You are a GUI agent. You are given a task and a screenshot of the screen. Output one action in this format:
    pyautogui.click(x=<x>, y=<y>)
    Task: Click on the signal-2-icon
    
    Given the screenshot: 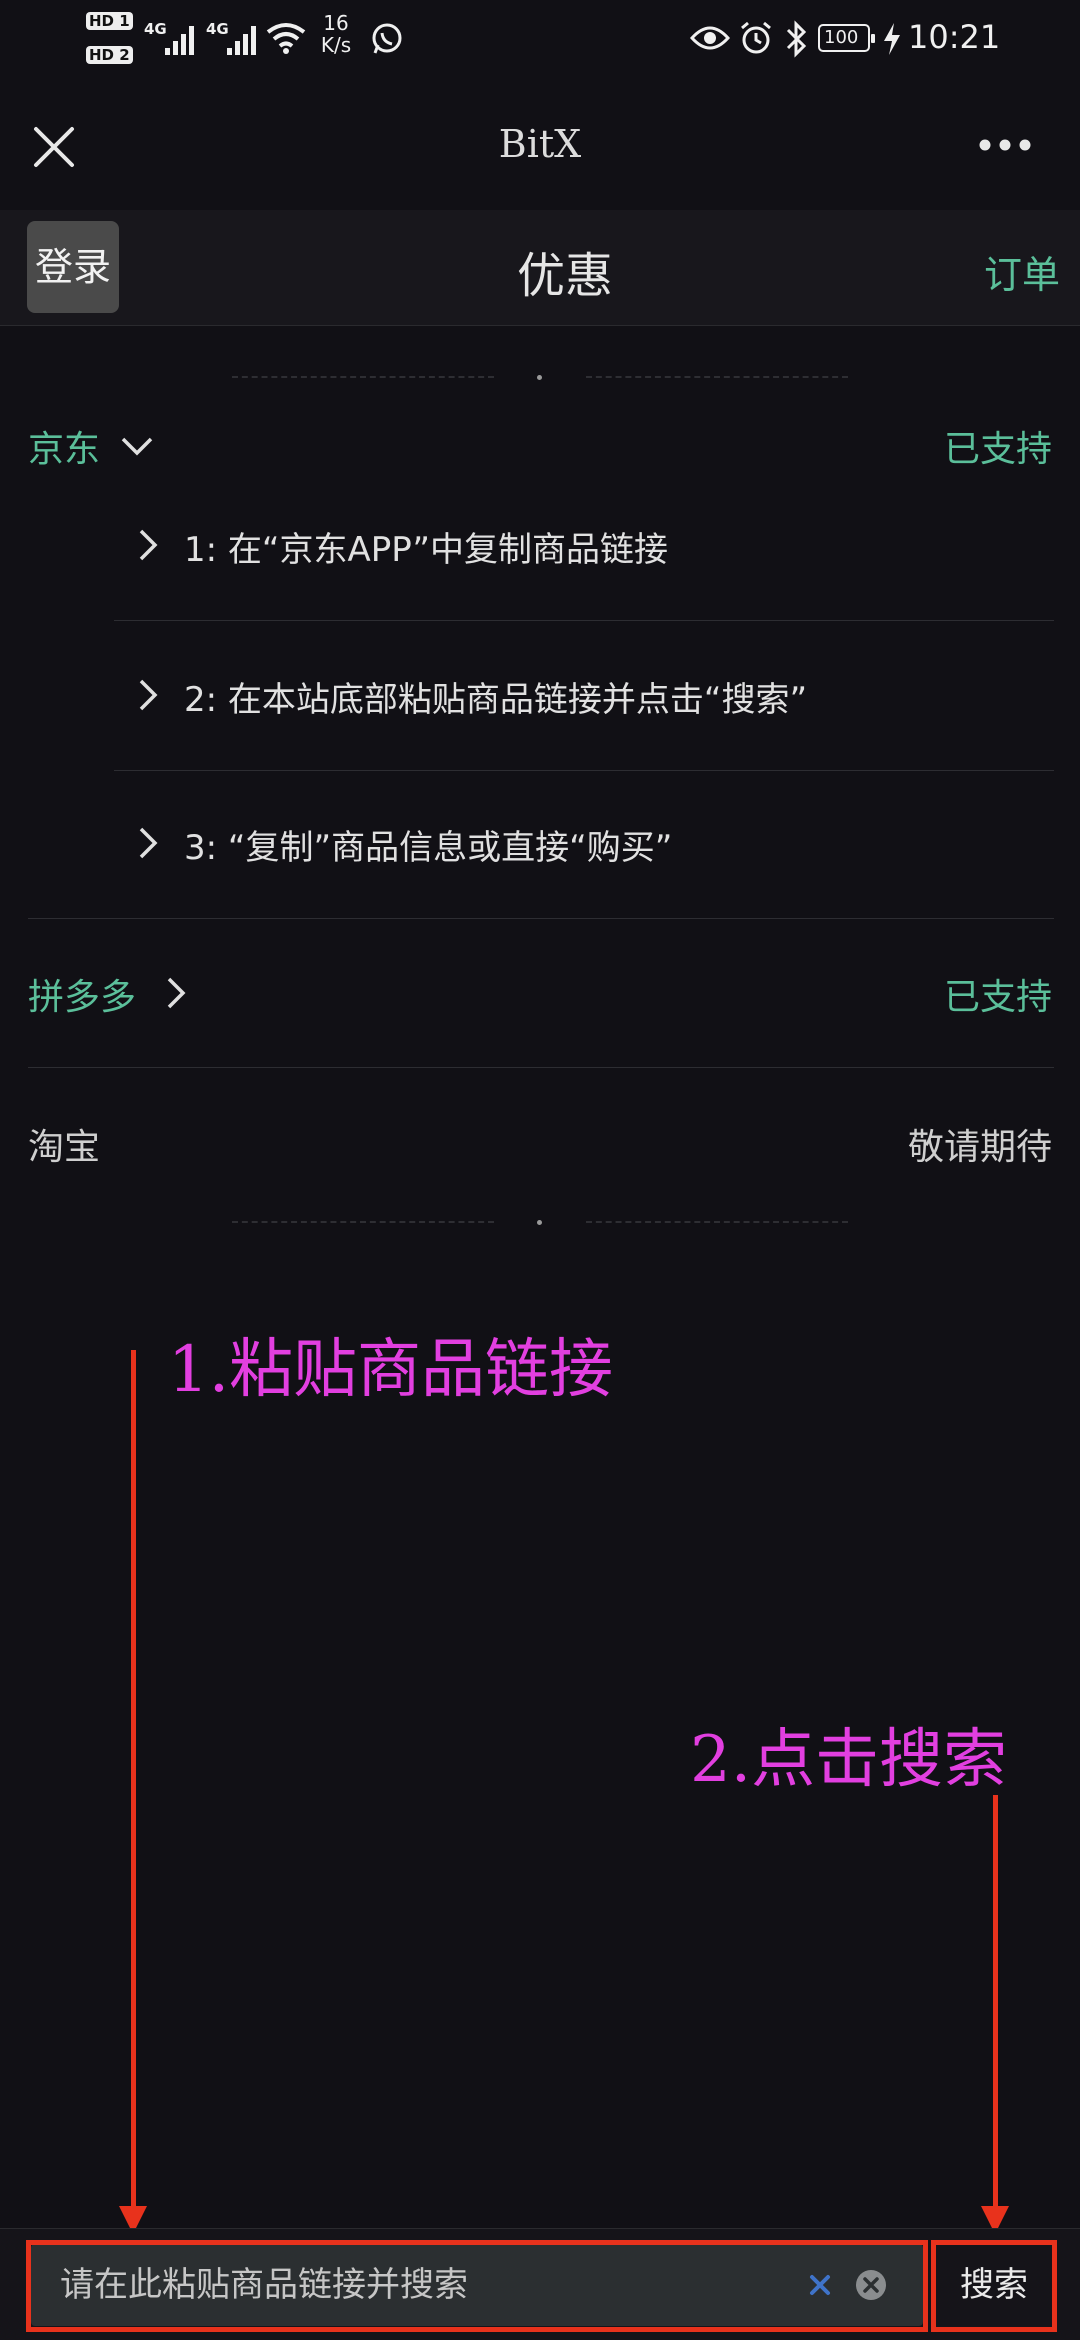 What is the action you would take?
    pyautogui.click(x=241, y=40)
    